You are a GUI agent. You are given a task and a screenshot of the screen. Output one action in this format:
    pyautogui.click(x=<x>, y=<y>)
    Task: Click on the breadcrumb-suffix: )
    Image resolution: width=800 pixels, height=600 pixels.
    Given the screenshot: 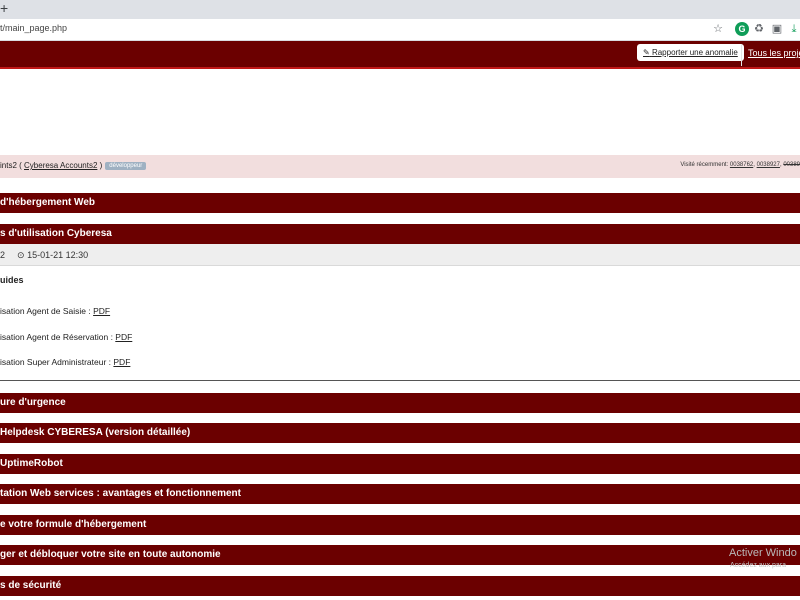 What is the action you would take?
    pyautogui.click(x=100, y=165)
    